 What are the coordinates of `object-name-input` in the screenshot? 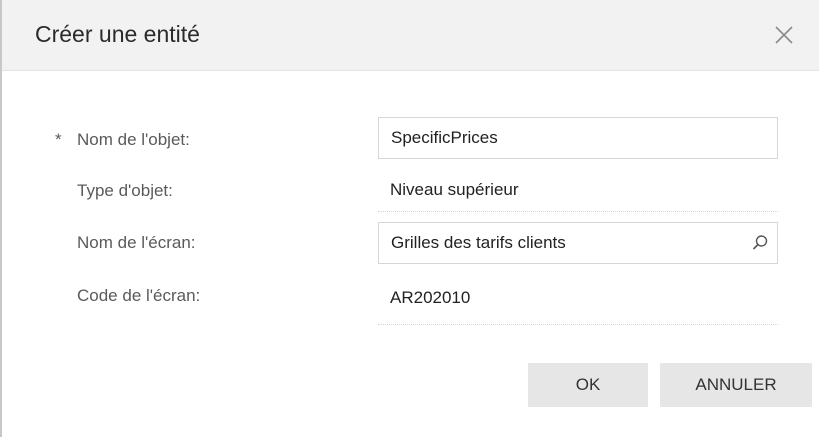 It's located at (578, 138).